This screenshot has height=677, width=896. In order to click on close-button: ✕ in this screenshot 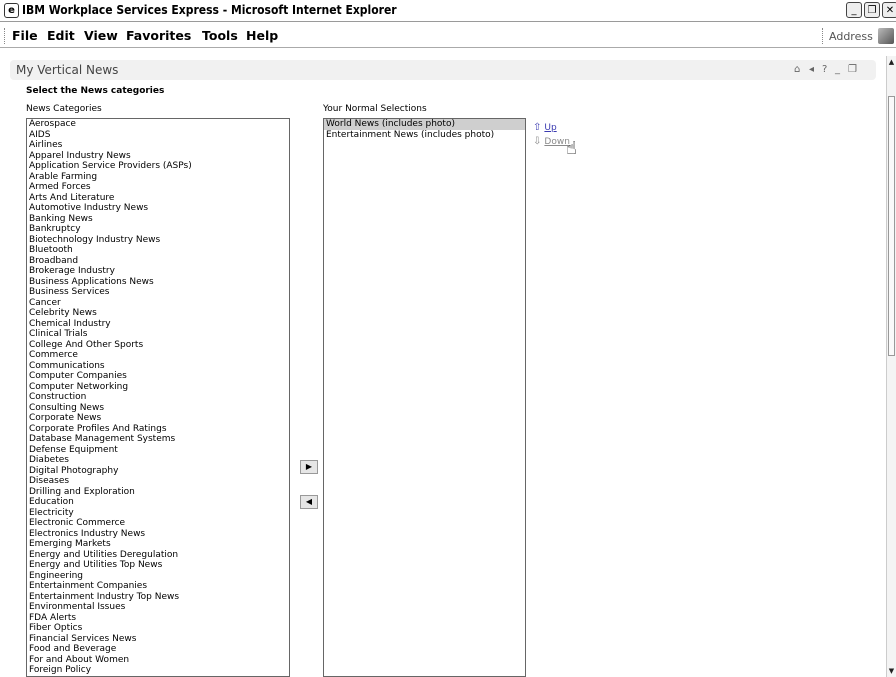, I will do `click(889, 10)`.